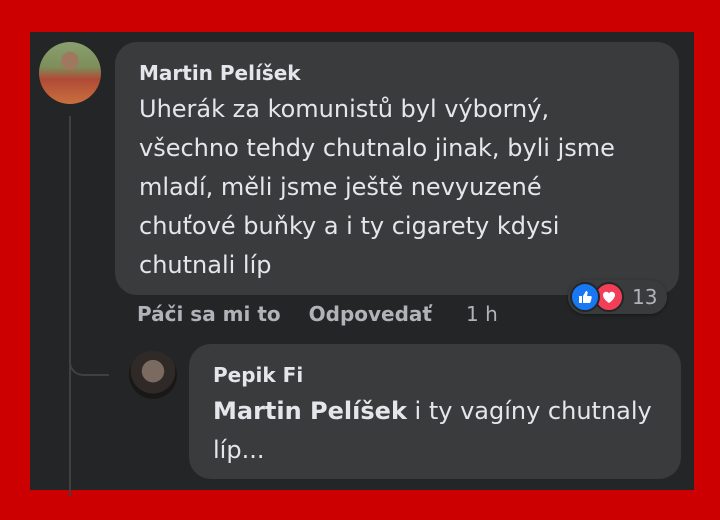 The width and height of the screenshot is (720, 520). What do you see at coordinates (153, 375) in the screenshot?
I see `avatar-pepik` at bounding box center [153, 375].